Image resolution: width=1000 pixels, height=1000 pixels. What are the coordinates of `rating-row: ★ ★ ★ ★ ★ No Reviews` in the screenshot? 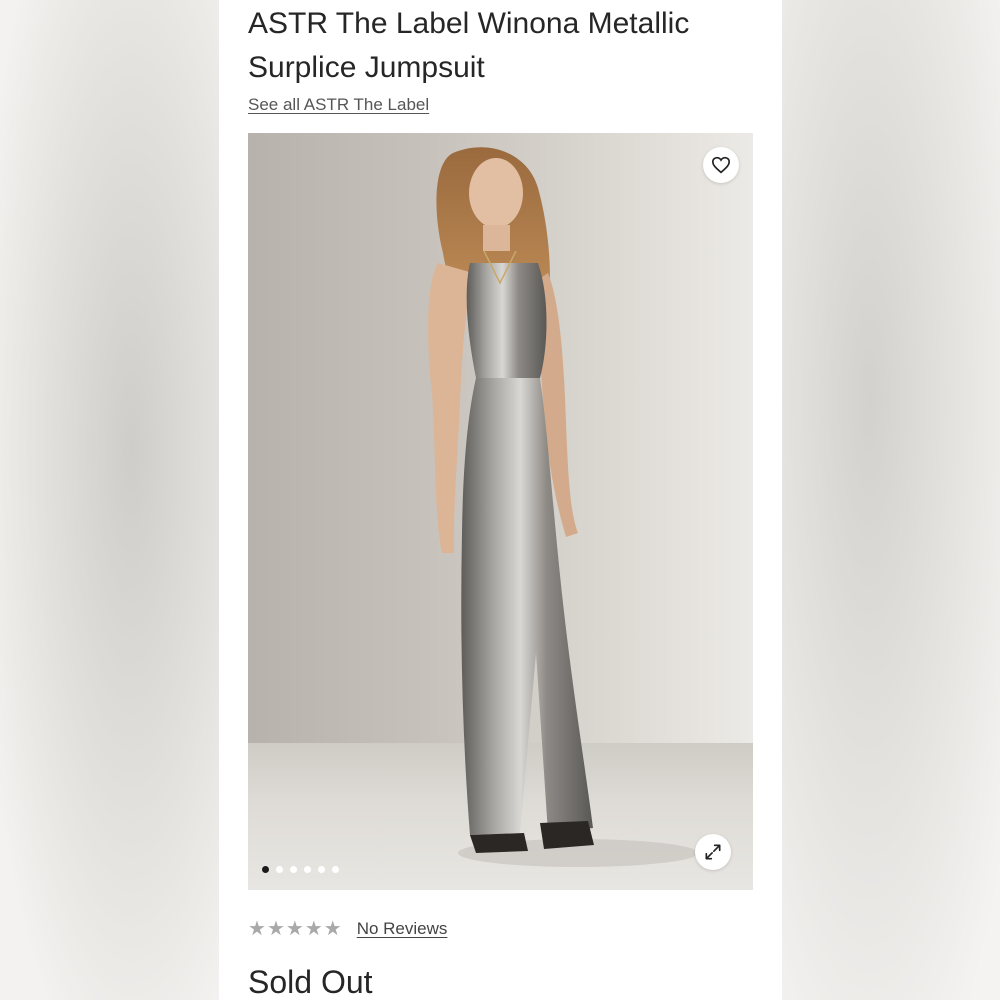 It's located at (347, 929).